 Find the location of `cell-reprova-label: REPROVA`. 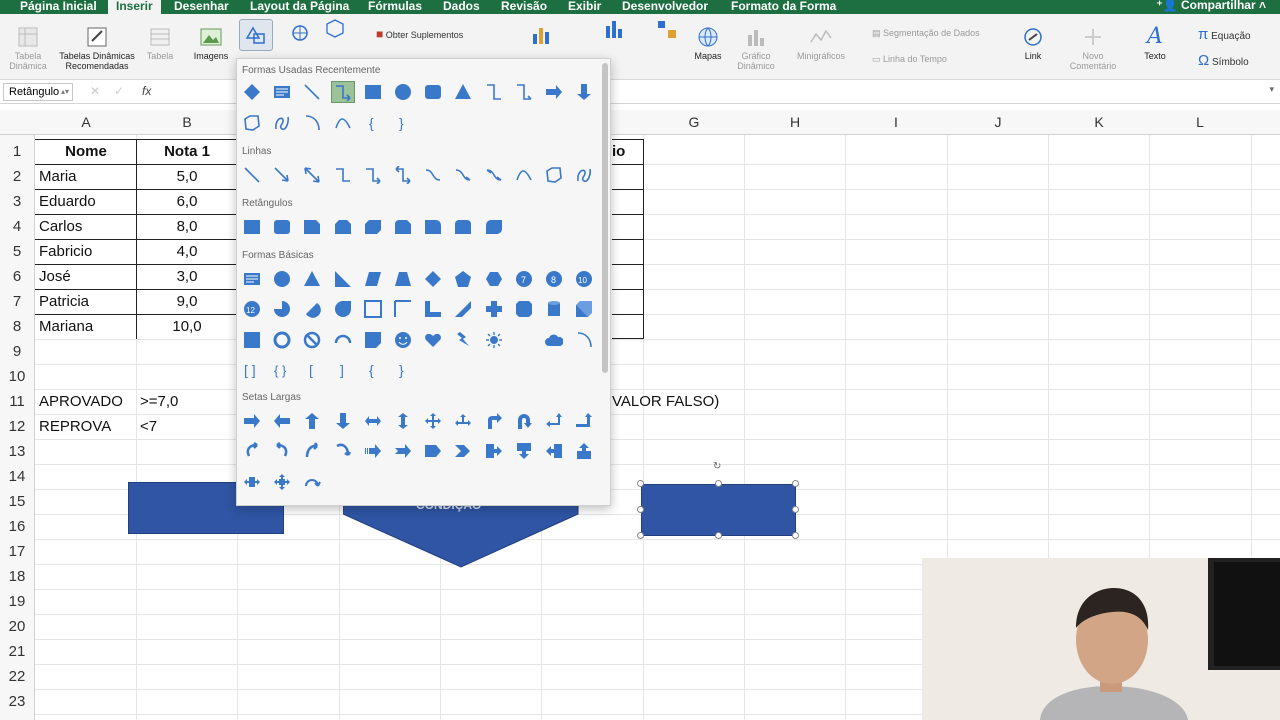

cell-reprova-label: REPROVA is located at coordinates (75, 426).